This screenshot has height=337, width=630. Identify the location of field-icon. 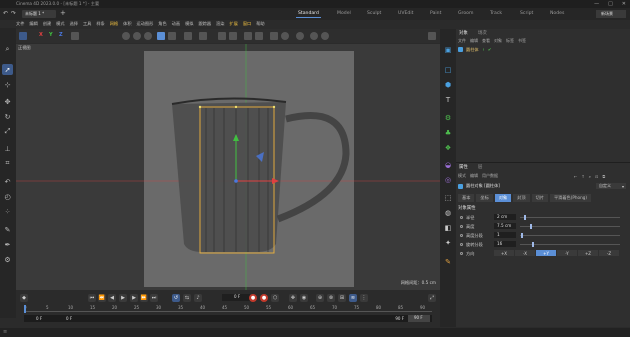
(233, 36).